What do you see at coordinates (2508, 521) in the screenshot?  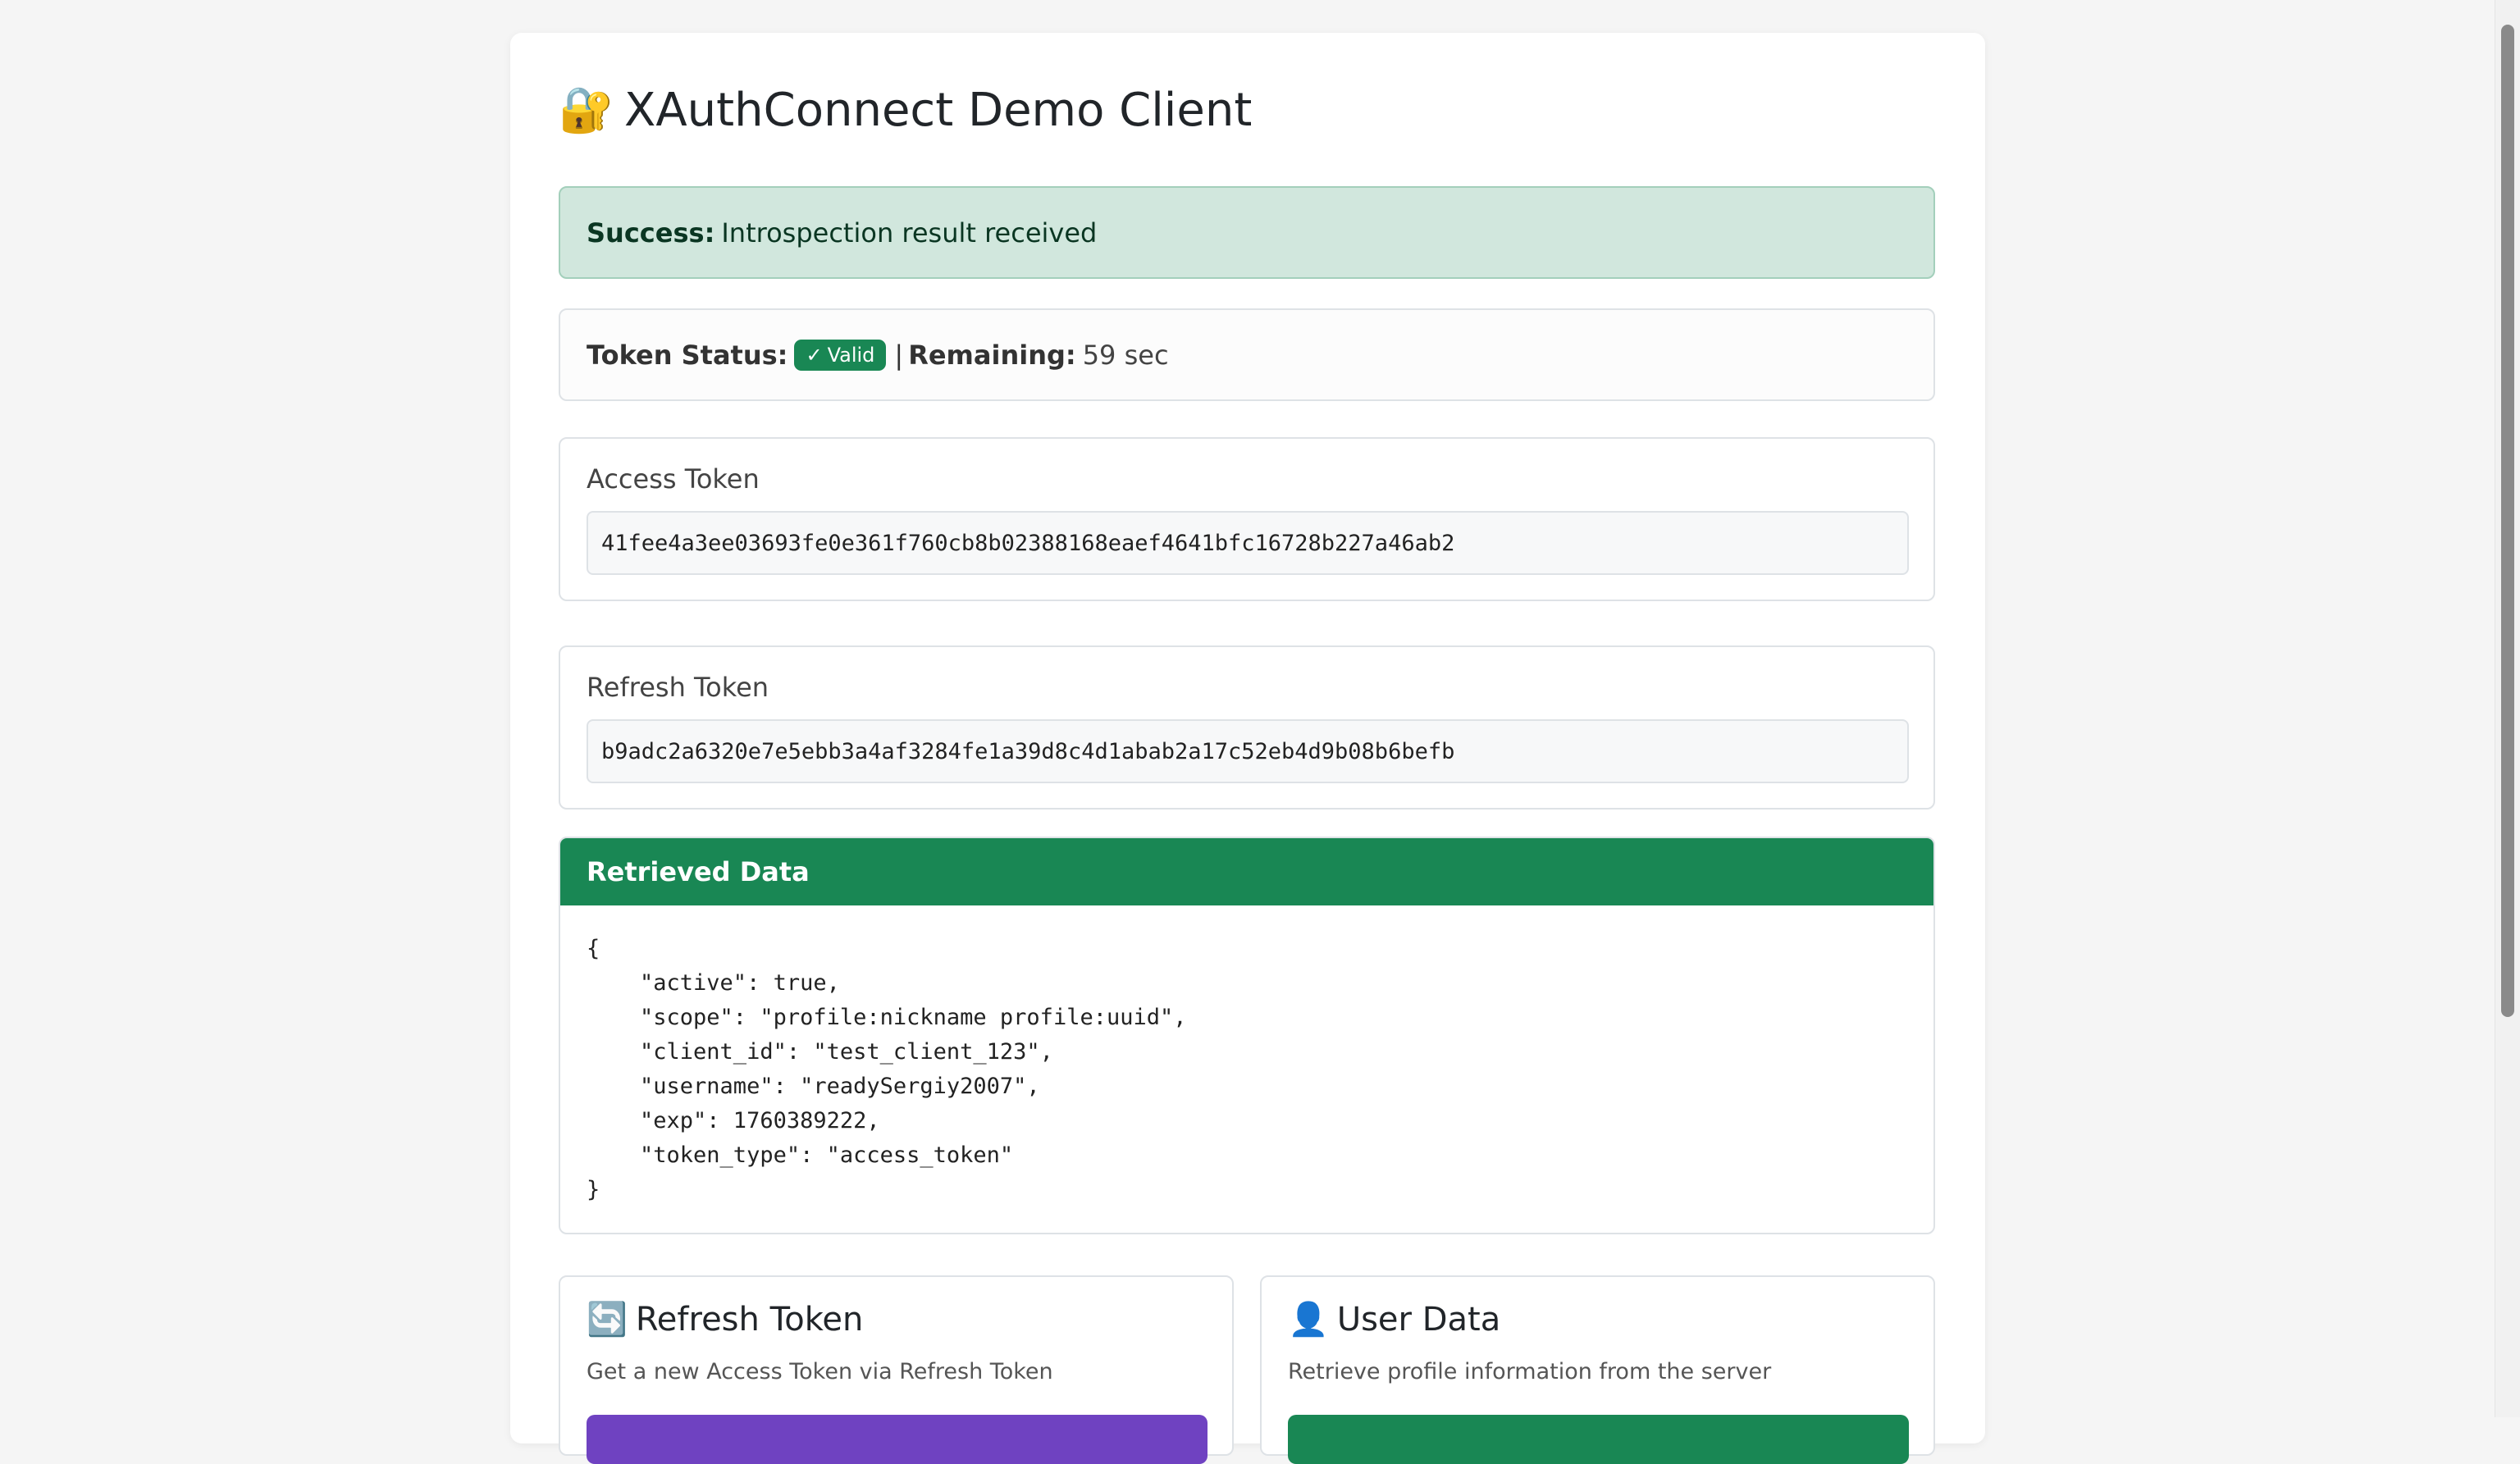 I see `scrollbar-thumb` at bounding box center [2508, 521].